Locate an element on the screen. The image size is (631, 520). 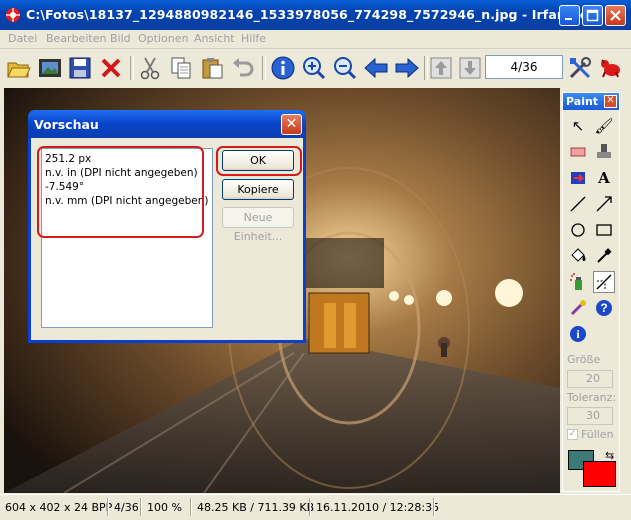
first-page-icon is located at coordinates (441, 68).